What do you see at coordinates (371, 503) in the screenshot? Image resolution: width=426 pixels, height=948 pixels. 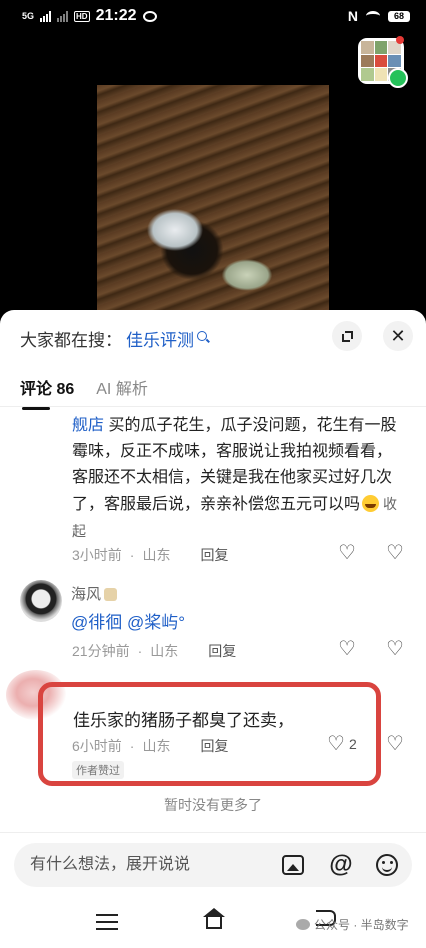 I see `laughing-emoji-icon` at bounding box center [371, 503].